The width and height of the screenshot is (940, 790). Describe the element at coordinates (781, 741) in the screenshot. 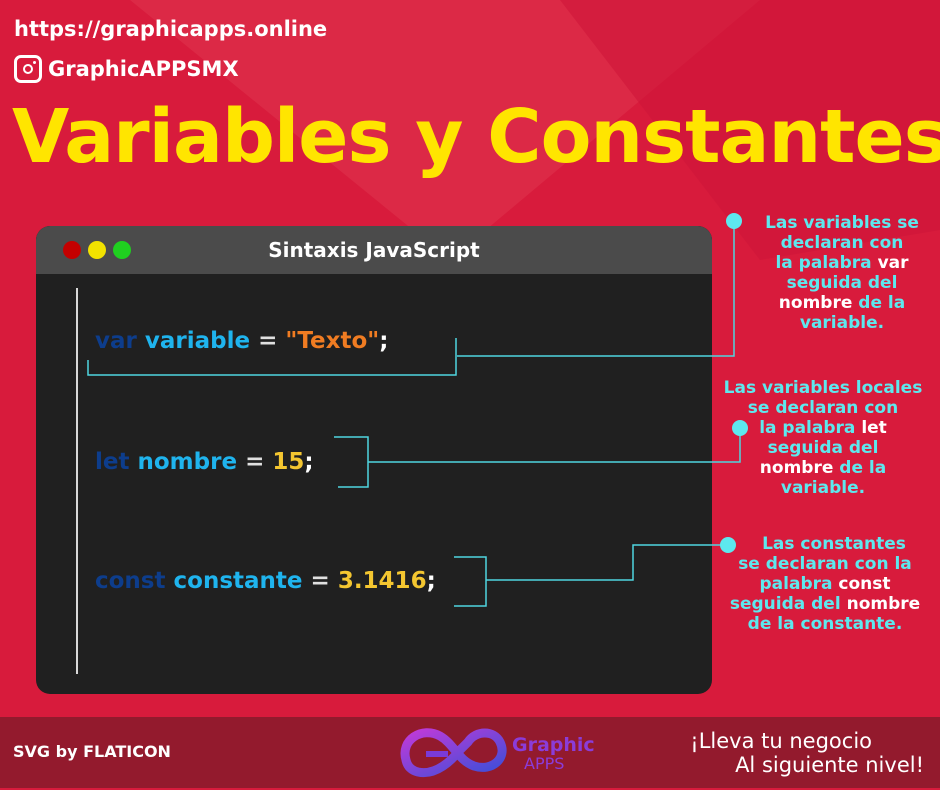

I see `slogan-line-1: ¡Lleva tu negocio` at that location.